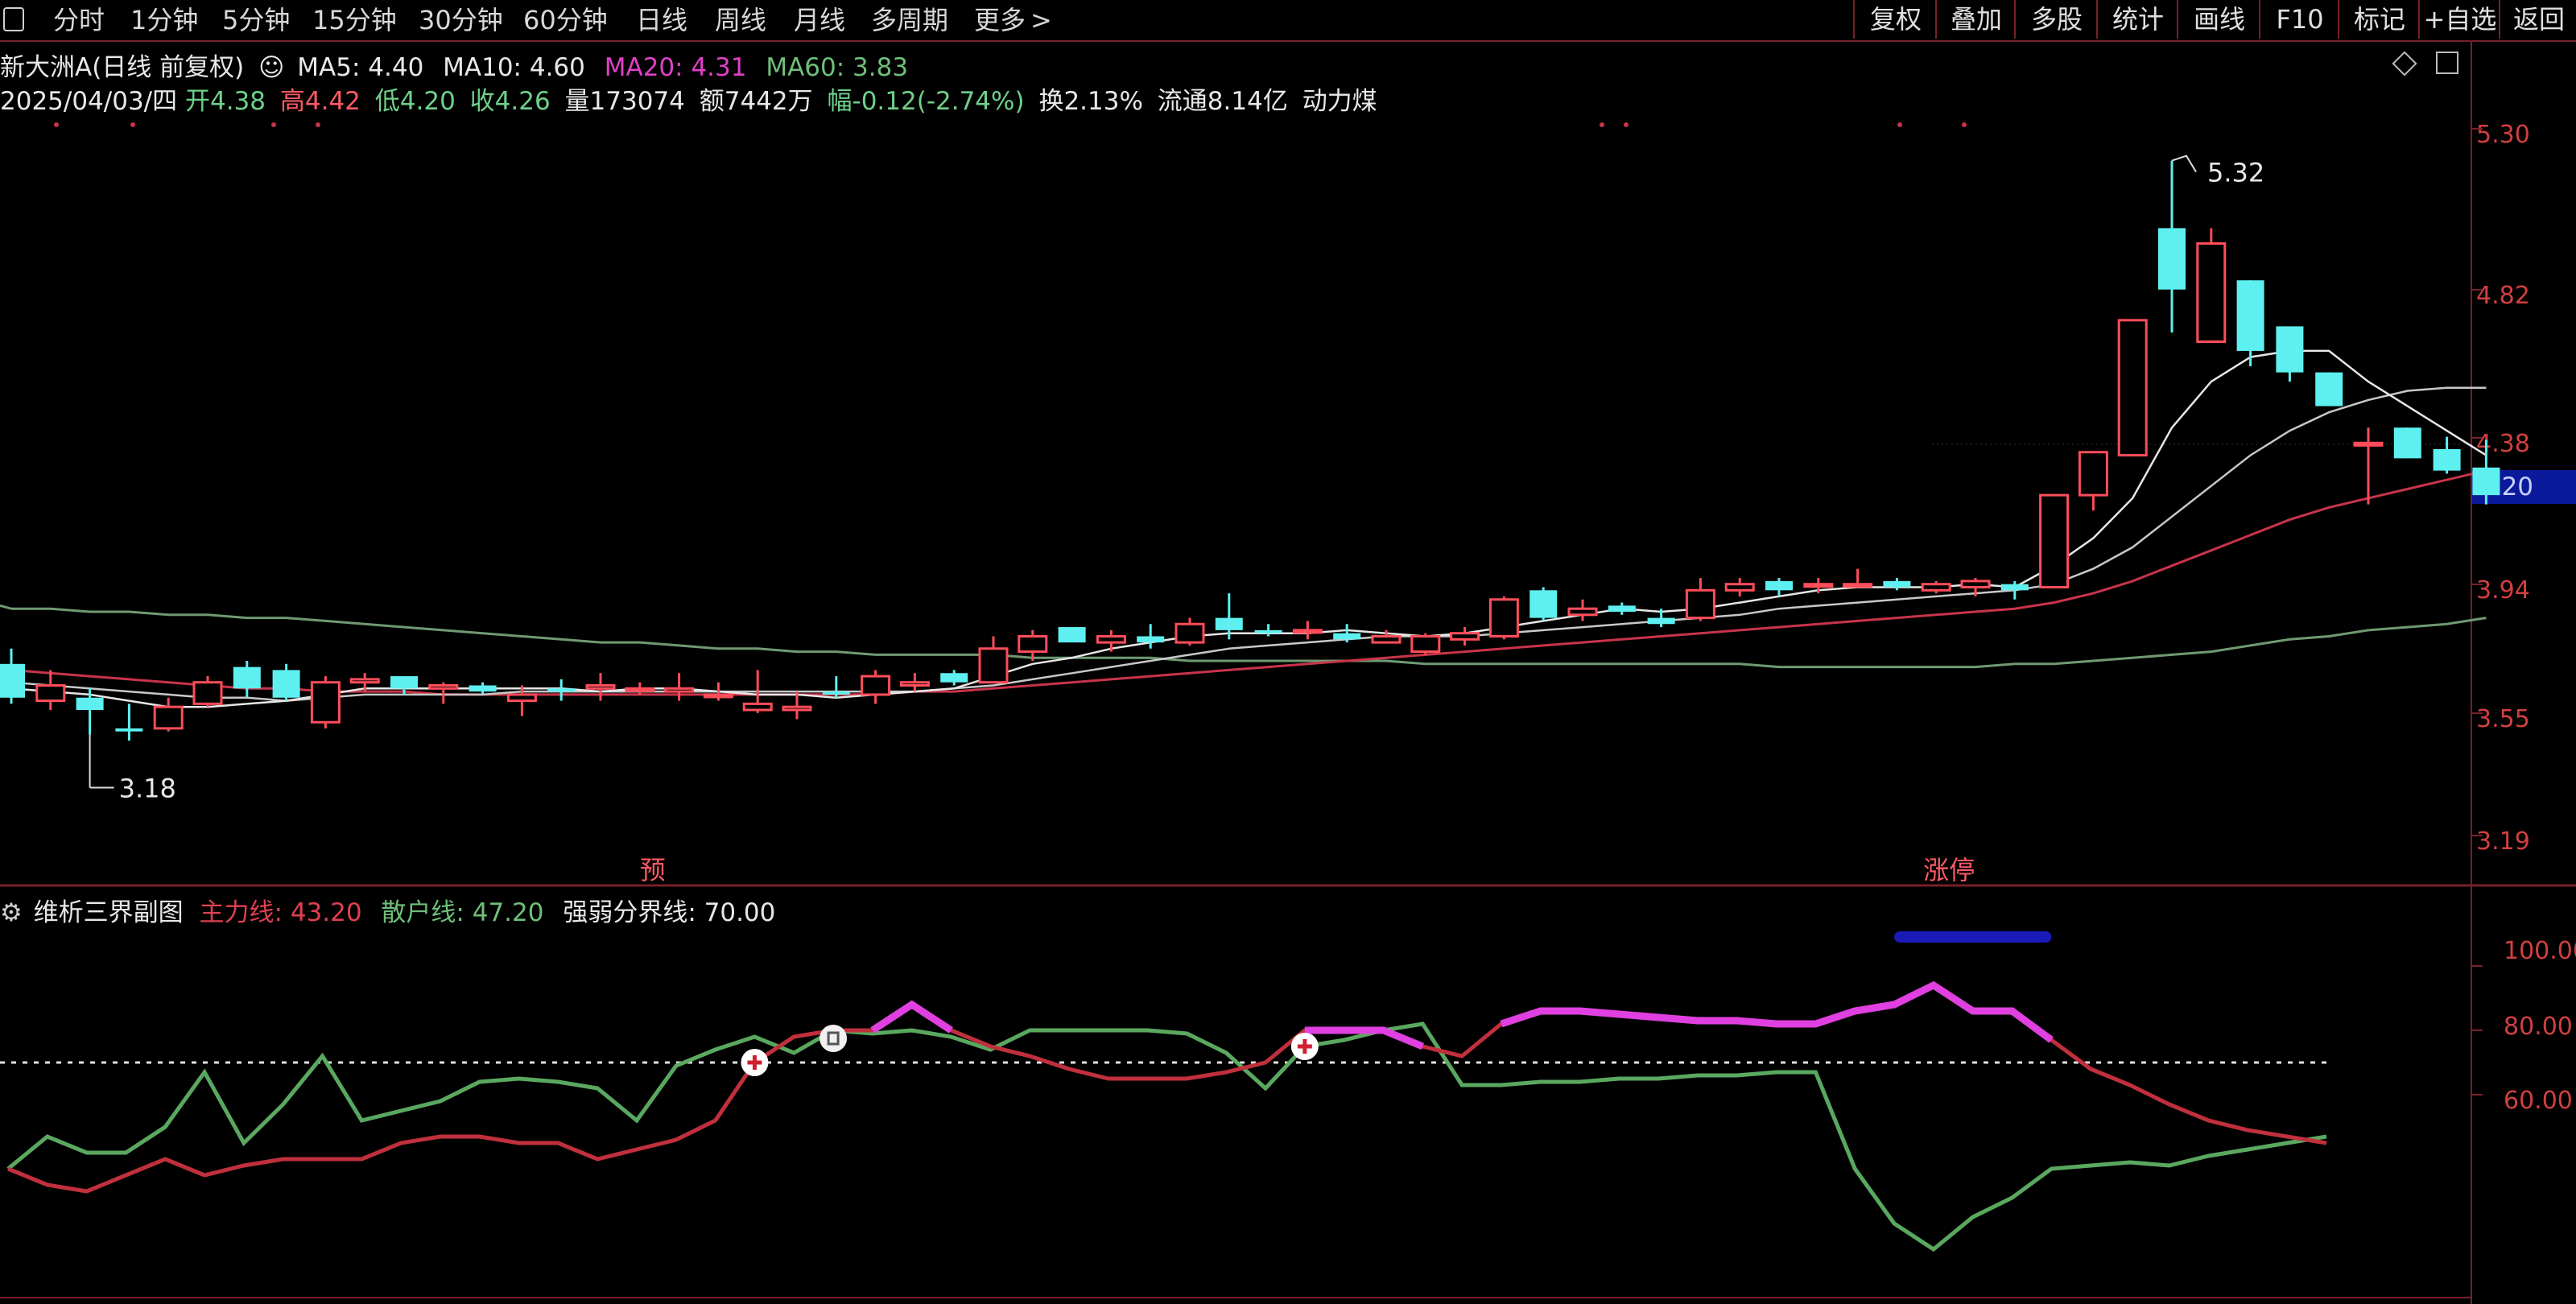 This screenshot has height=1304, width=2576. What do you see at coordinates (2447, 63) in the screenshot?
I see `panel-toggle-icon` at bounding box center [2447, 63].